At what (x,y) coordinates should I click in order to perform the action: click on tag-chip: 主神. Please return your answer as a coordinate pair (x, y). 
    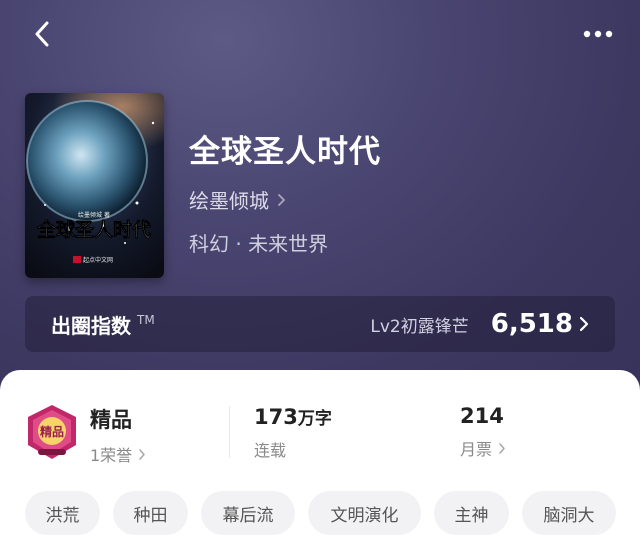
    Looking at the image, I should click on (471, 513).